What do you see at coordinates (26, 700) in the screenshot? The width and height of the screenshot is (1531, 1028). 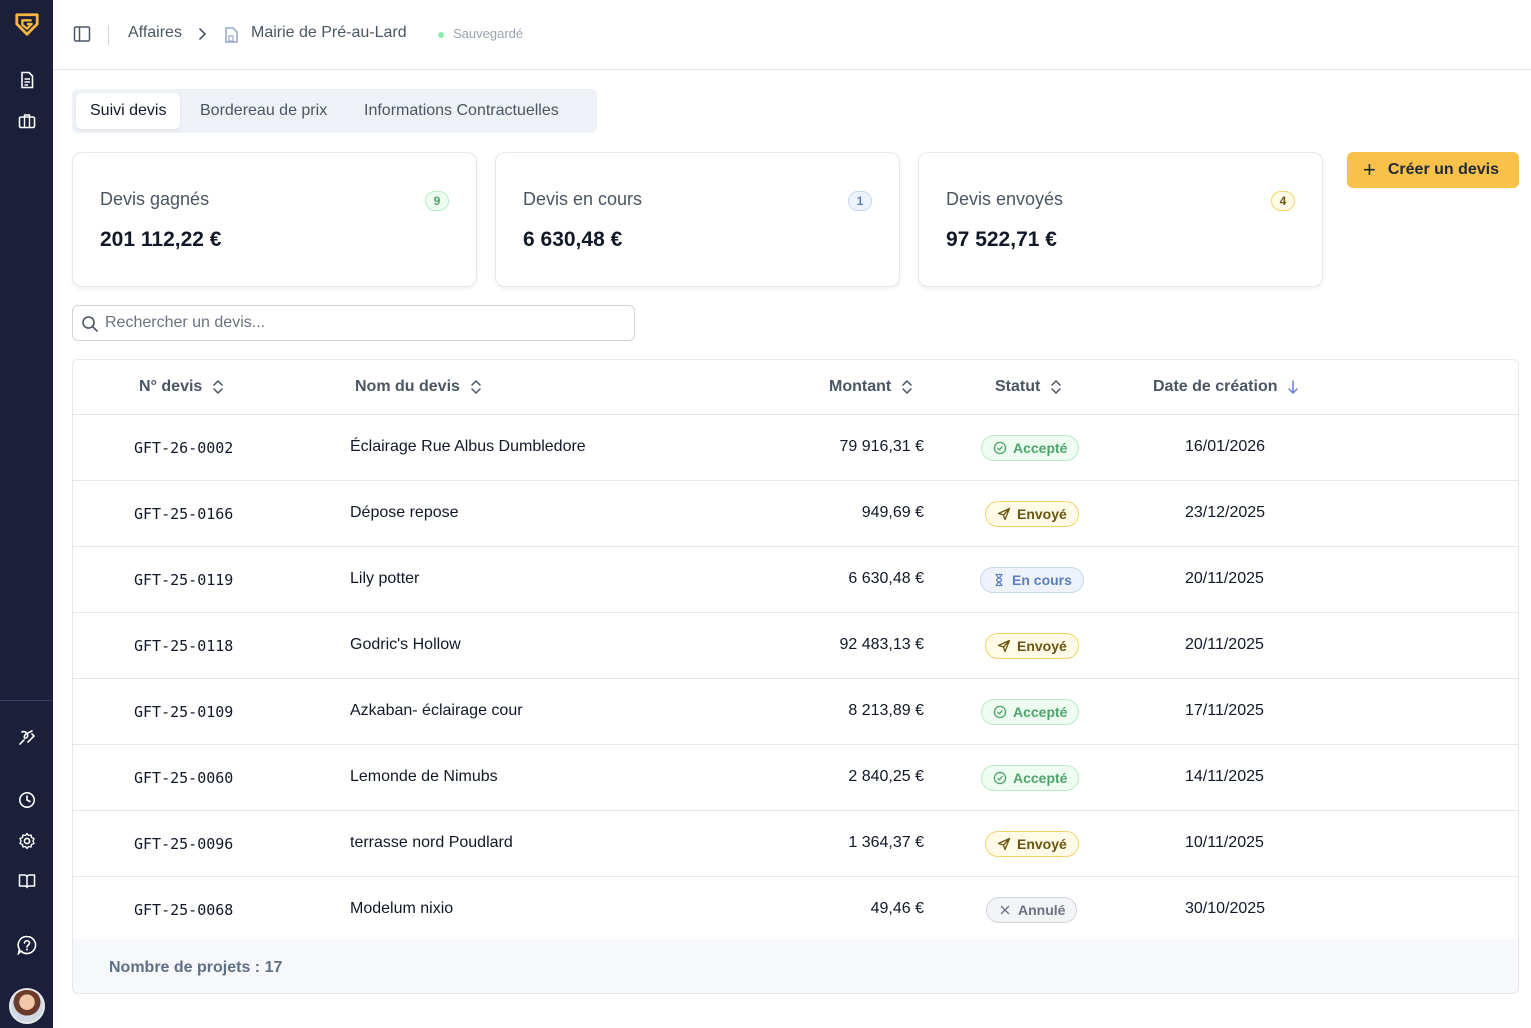 I see `sidebar-divider` at bounding box center [26, 700].